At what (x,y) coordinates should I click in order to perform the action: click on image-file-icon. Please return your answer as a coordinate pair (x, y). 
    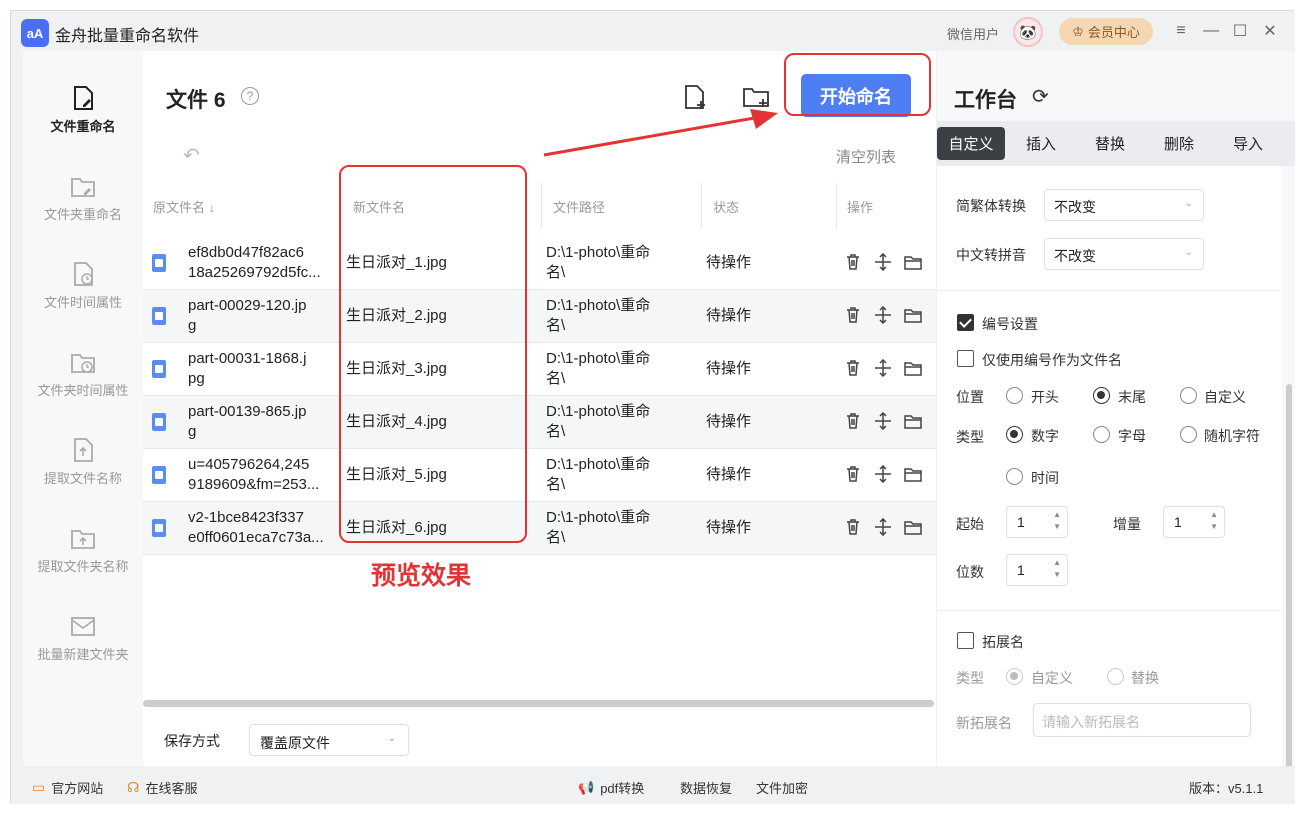
    Looking at the image, I should click on (159, 422).